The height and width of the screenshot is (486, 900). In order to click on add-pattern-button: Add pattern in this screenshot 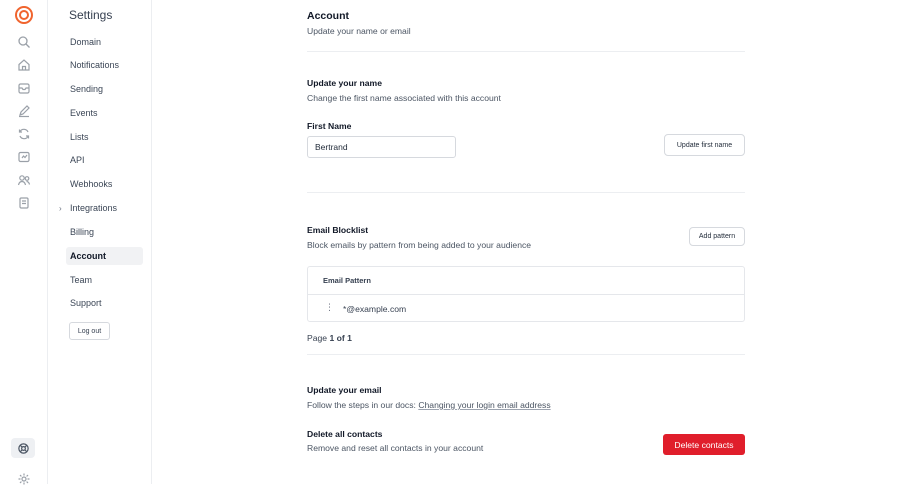, I will do `click(717, 236)`.